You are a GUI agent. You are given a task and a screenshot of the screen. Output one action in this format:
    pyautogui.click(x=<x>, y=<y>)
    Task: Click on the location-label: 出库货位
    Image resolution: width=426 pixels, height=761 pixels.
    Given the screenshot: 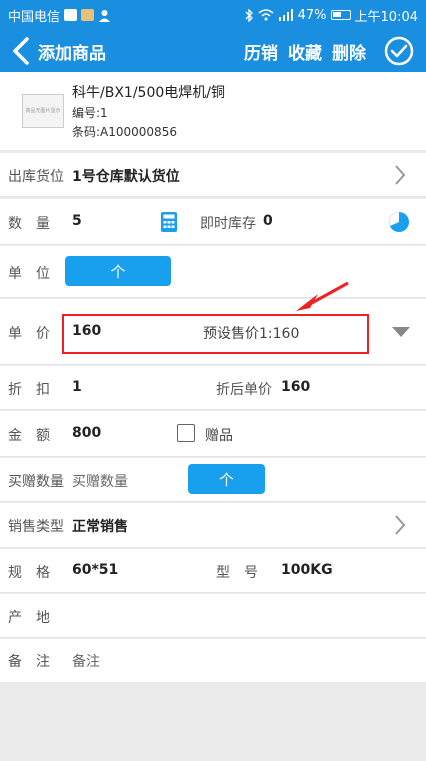 What is the action you would take?
    pyautogui.click(x=36, y=177)
    